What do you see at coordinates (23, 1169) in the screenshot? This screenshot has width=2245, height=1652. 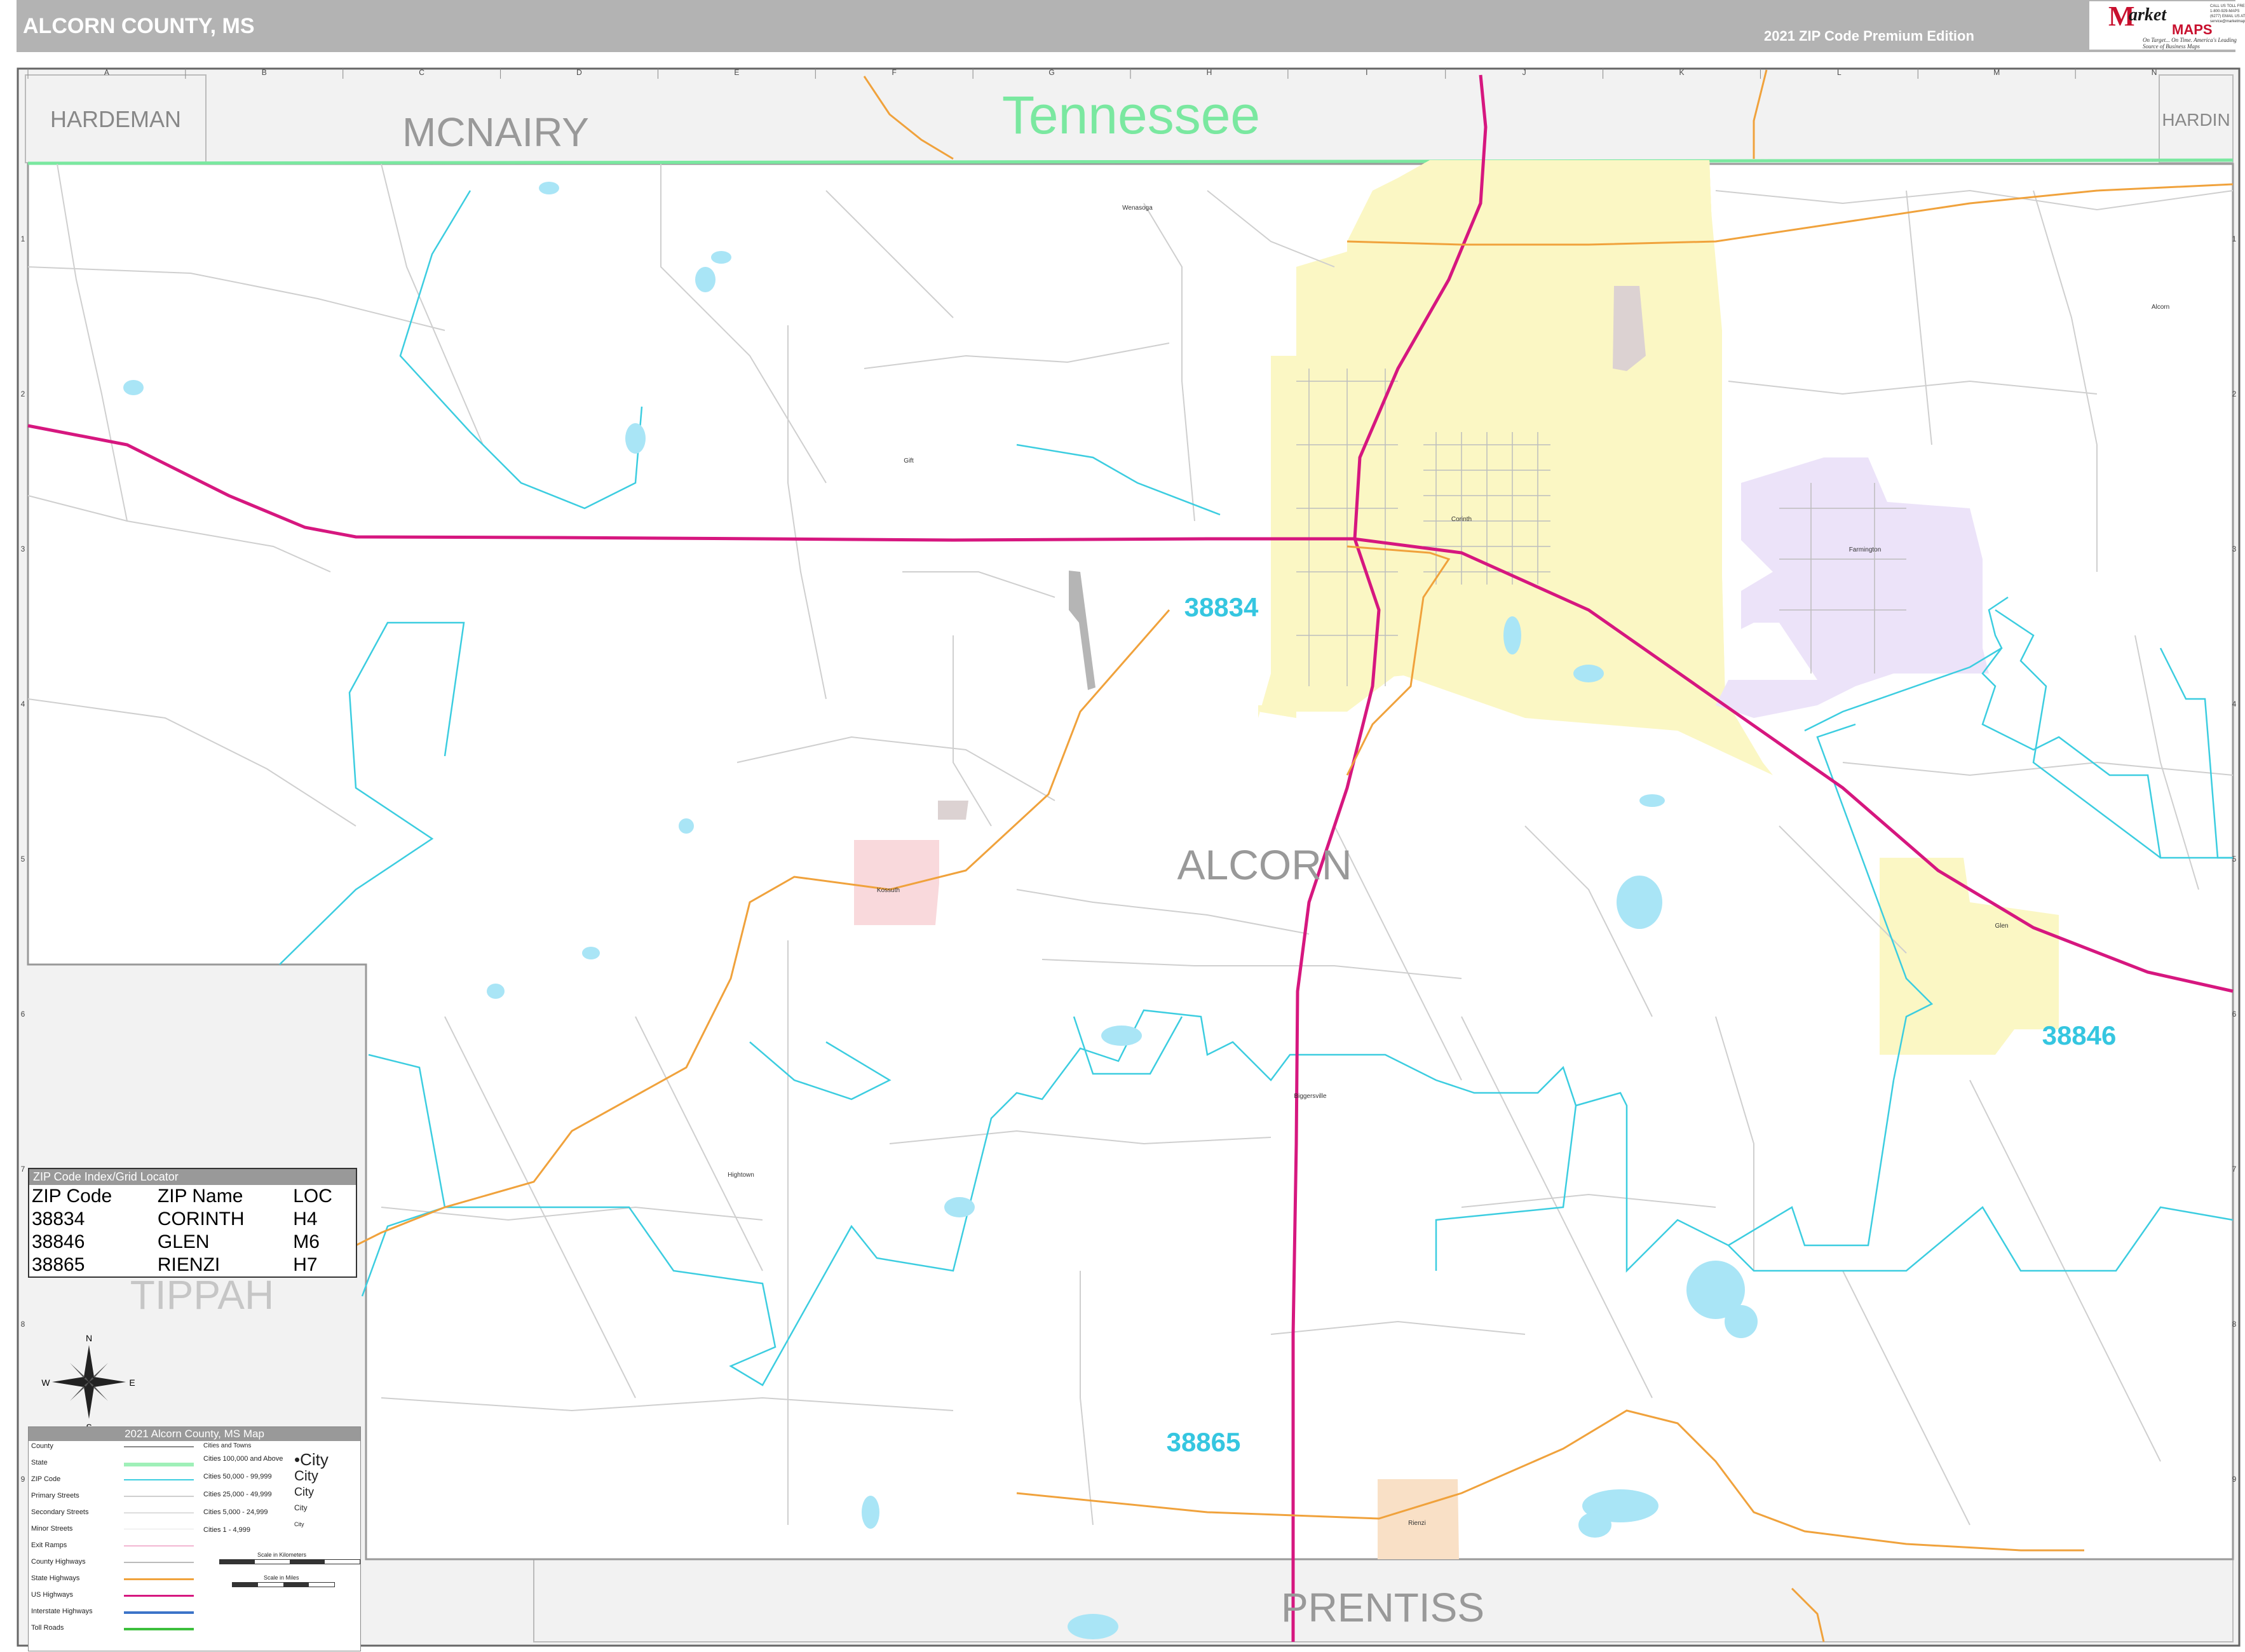 I see `grid-row-label: 7` at bounding box center [23, 1169].